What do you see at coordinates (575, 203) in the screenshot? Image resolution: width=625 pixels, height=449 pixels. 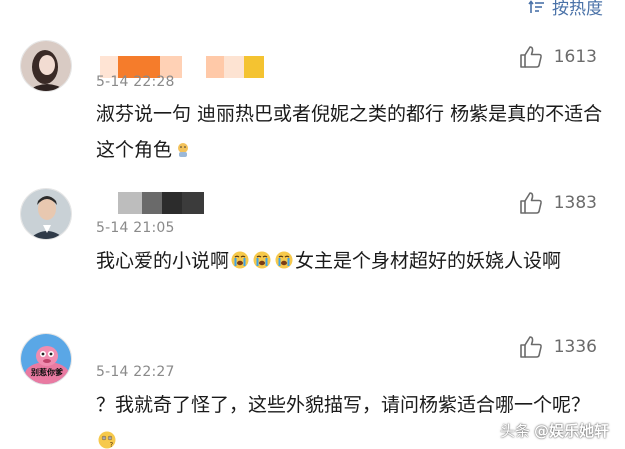 I see `like-count: 1383` at bounding box center [575, 203].